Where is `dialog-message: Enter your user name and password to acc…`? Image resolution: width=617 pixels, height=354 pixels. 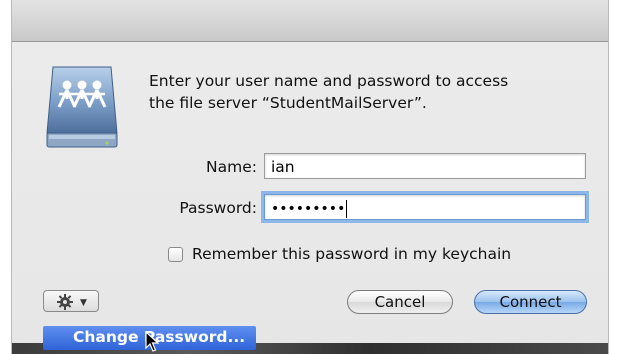
dialog-message: Enter your user name and password to acc… is located at coordinates (369, 92).